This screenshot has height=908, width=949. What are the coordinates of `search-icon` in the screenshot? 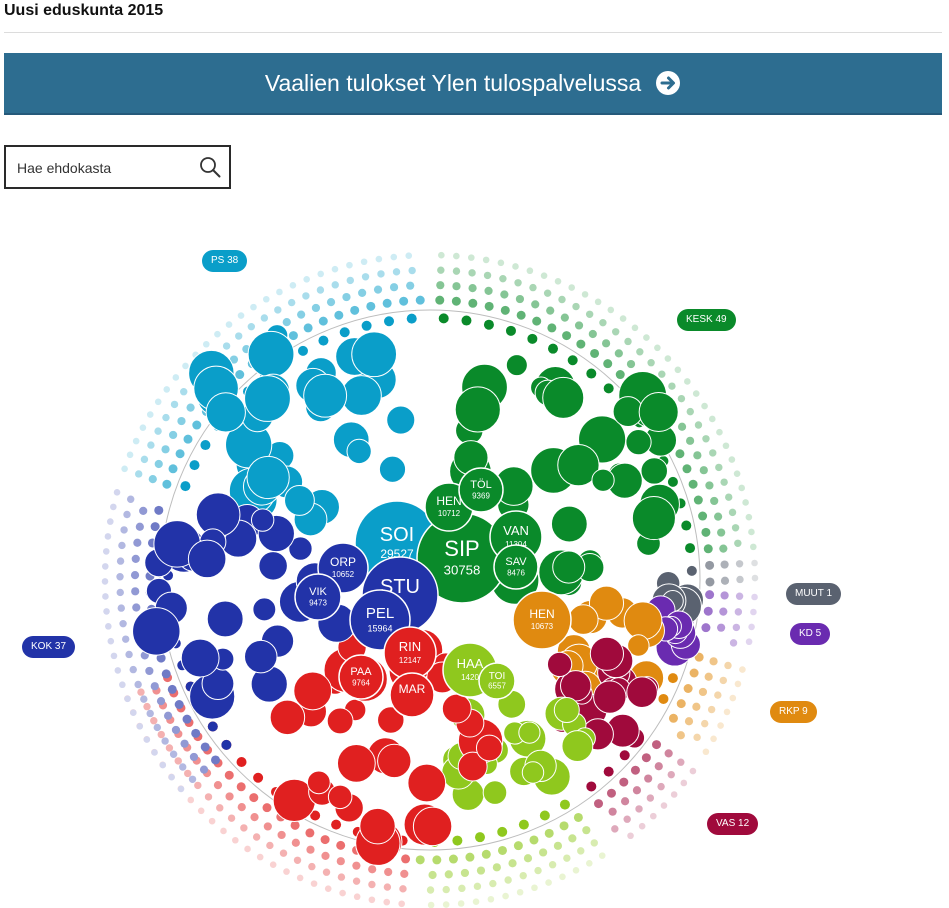 It's located at (210, 167).